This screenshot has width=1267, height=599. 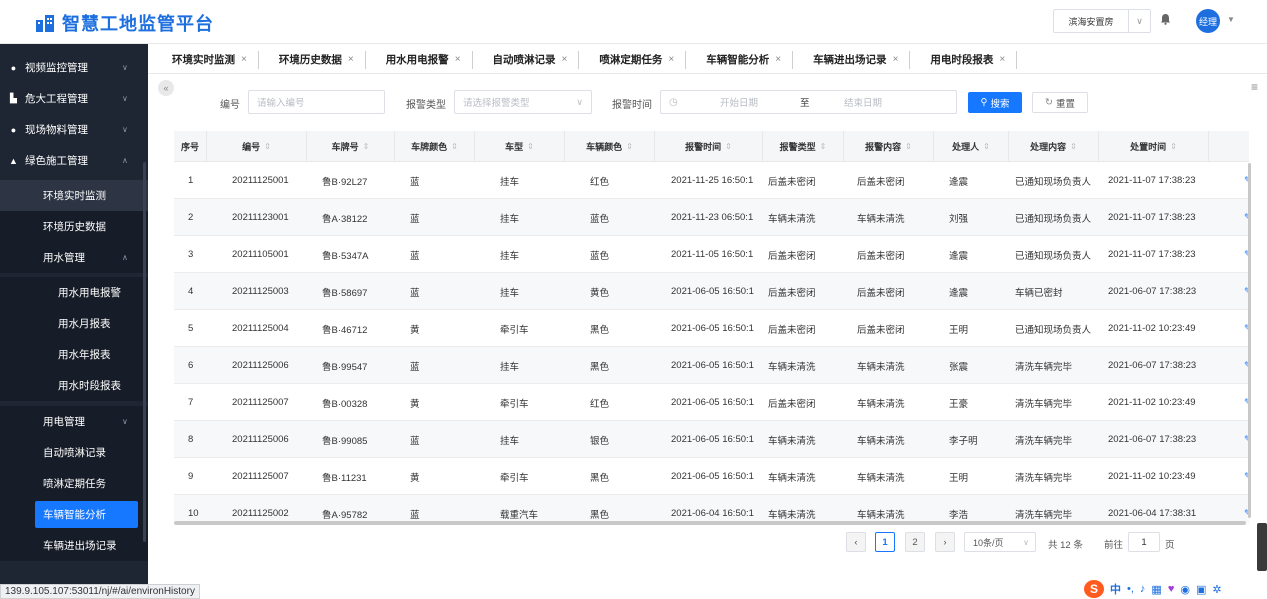 I want to click on microphone-icon: ♪, so click(x=1143, y=589).